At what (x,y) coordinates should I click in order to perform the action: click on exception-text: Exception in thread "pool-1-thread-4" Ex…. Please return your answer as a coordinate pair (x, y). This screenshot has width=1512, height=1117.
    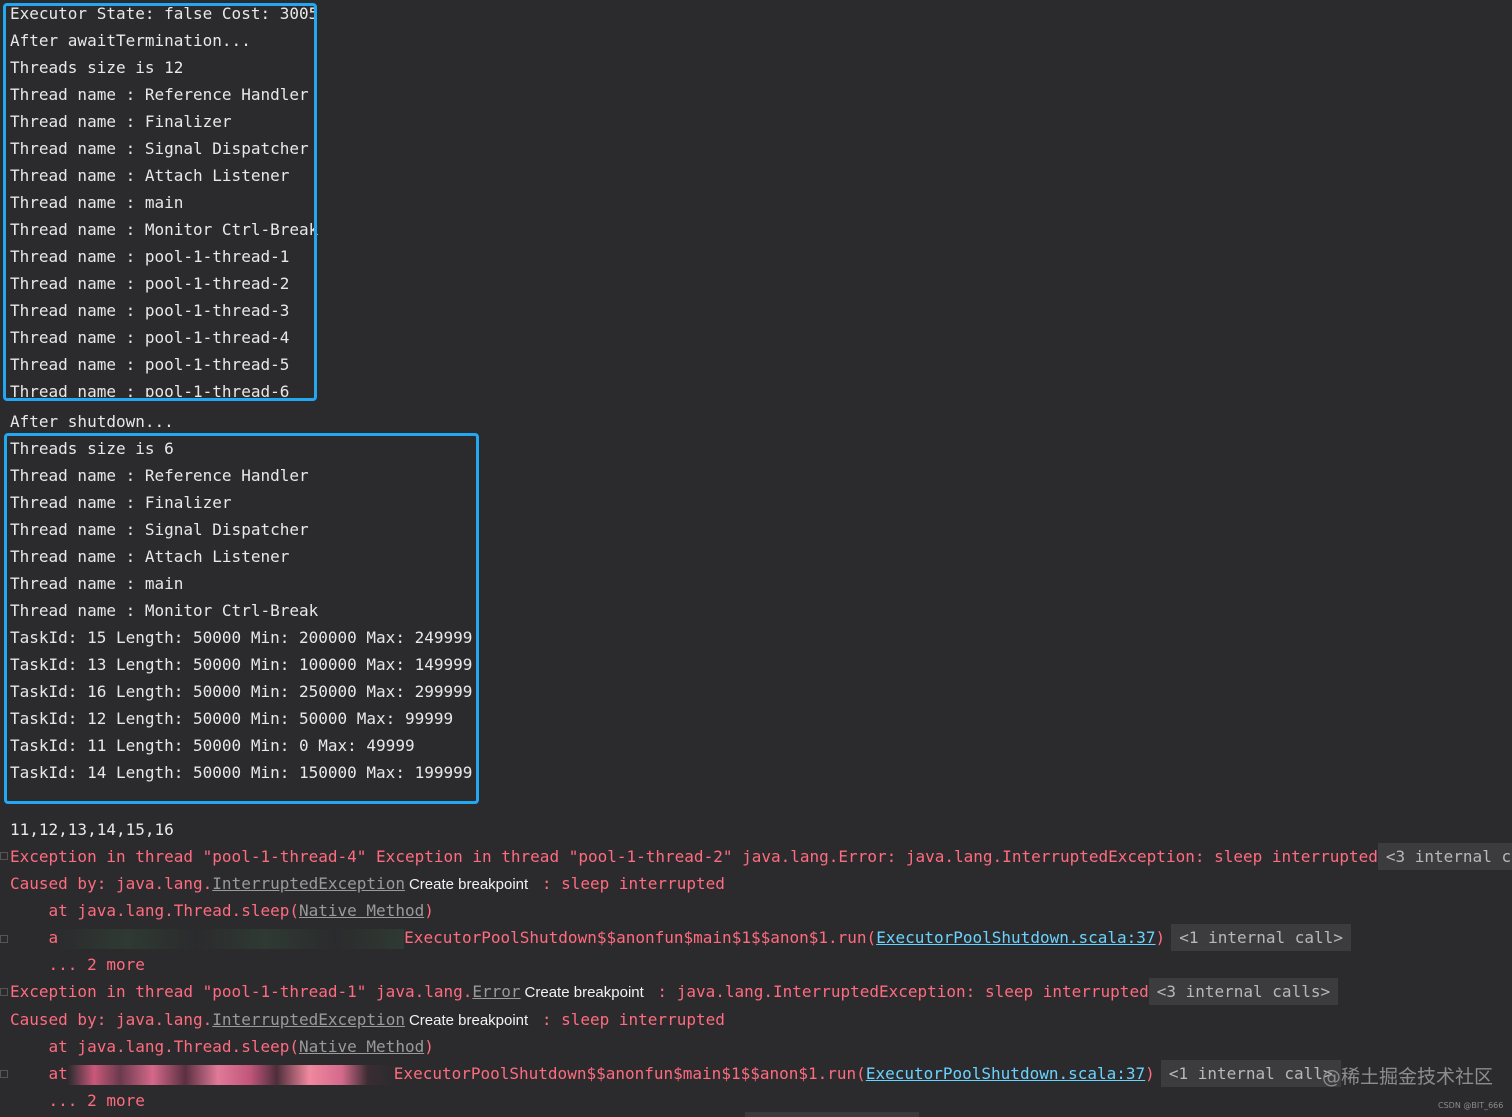
    Looking at the image, I should click on (694, 856).